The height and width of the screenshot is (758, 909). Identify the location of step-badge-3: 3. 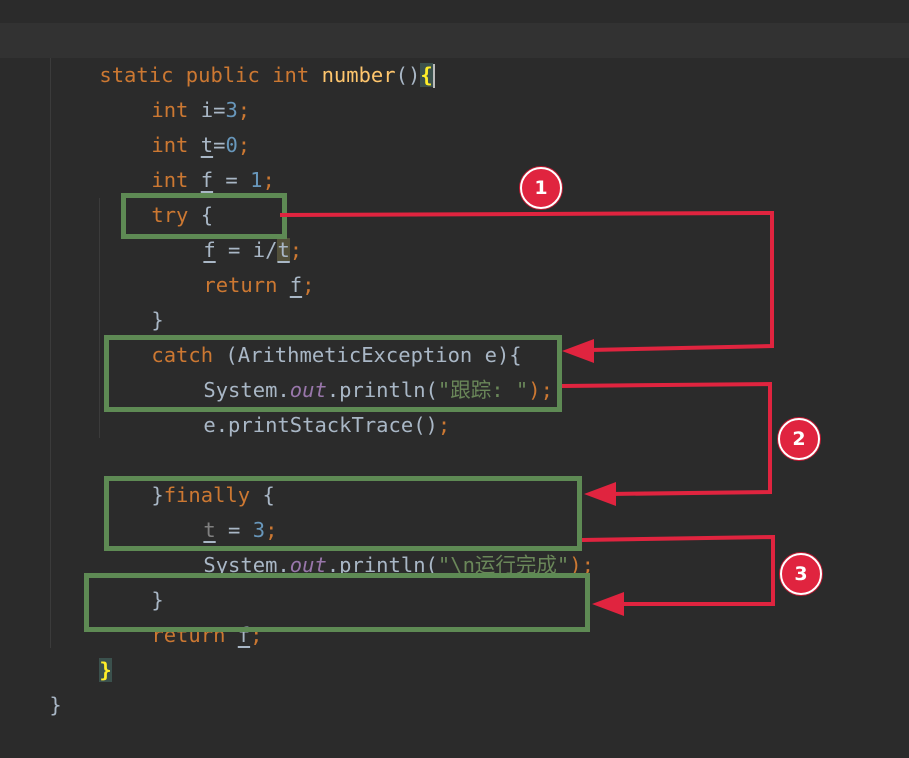
(801, 574).